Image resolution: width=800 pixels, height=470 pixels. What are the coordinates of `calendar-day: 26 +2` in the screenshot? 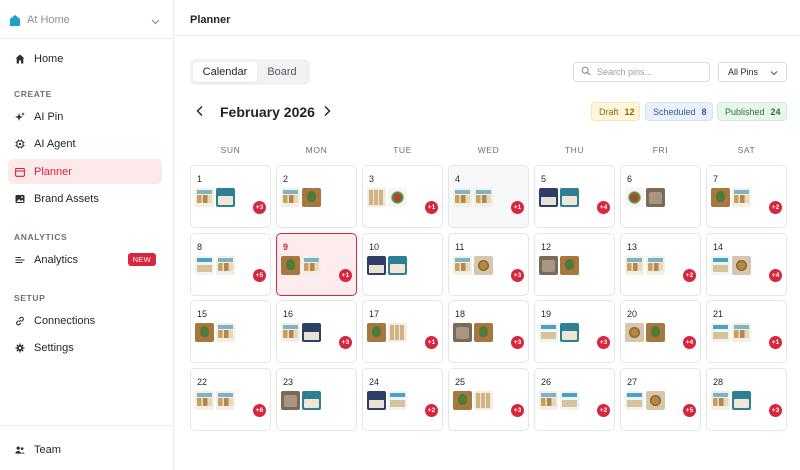 It's located at (574, 399).